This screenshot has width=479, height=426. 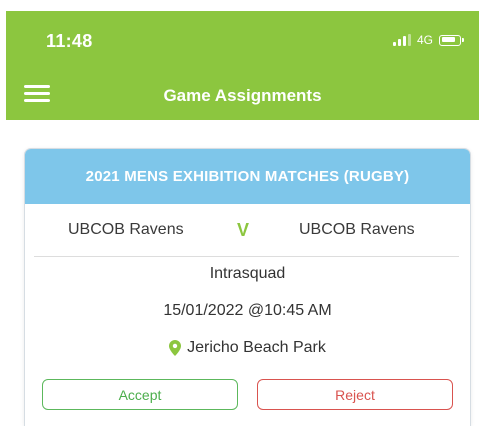 I want to click on game-type: Intrasquad, so click(x=247, y=273).